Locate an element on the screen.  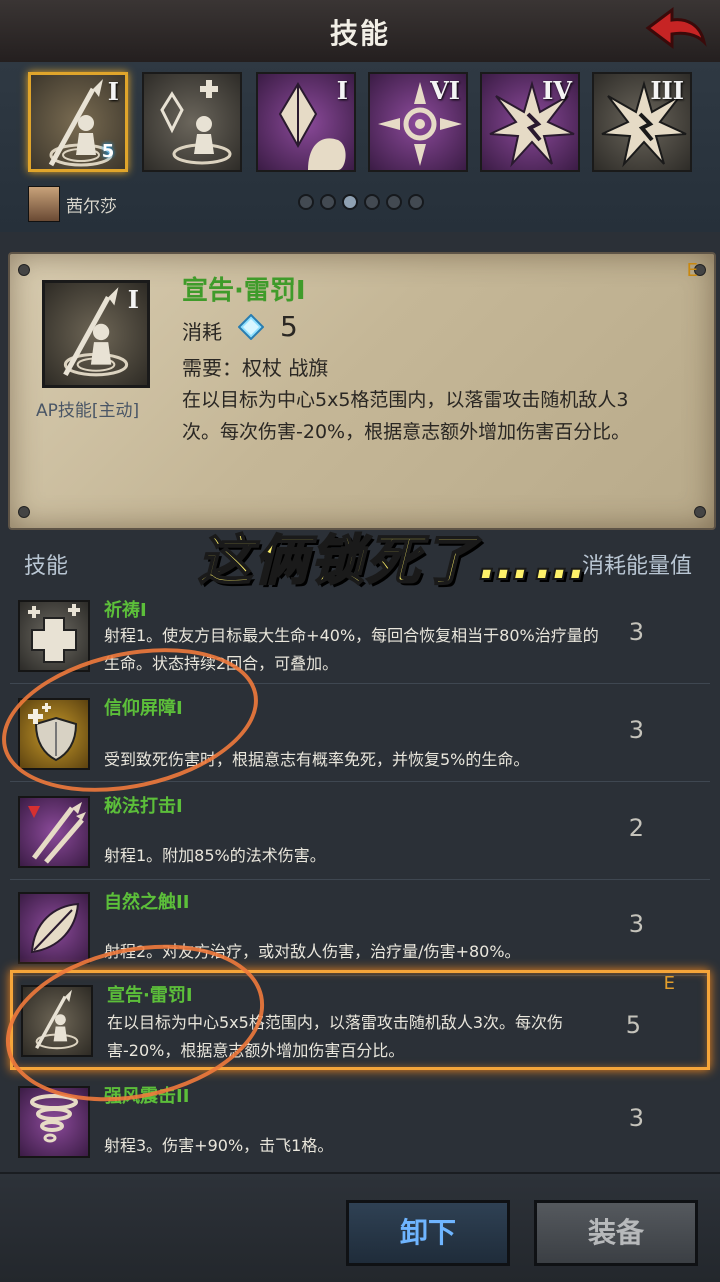
detail-rank-letter: E is located at coordinates (692, 270).